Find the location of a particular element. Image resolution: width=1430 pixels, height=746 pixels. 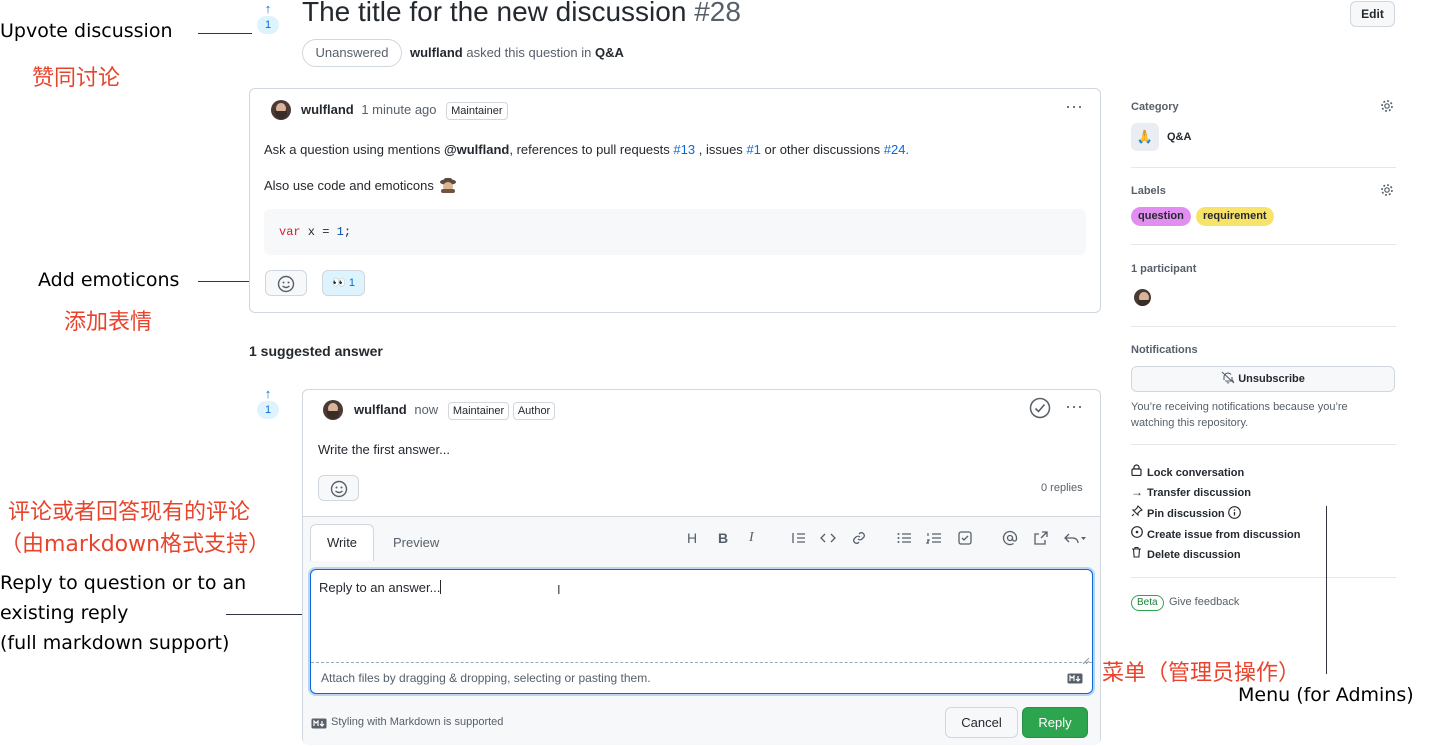

answer-author: wulfland is located at coordinates (380, 409).